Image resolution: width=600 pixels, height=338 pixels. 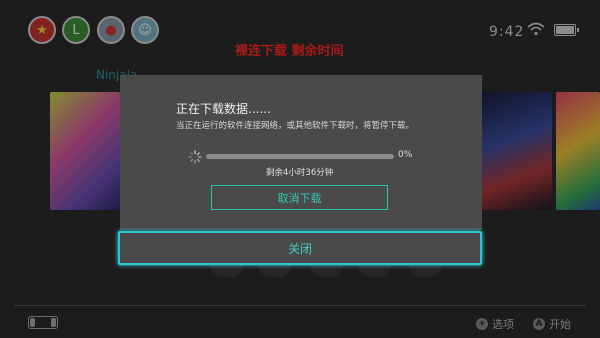 I want to click on remaining-time: 剩余4小时36分钟, so click(x=300, y=173).